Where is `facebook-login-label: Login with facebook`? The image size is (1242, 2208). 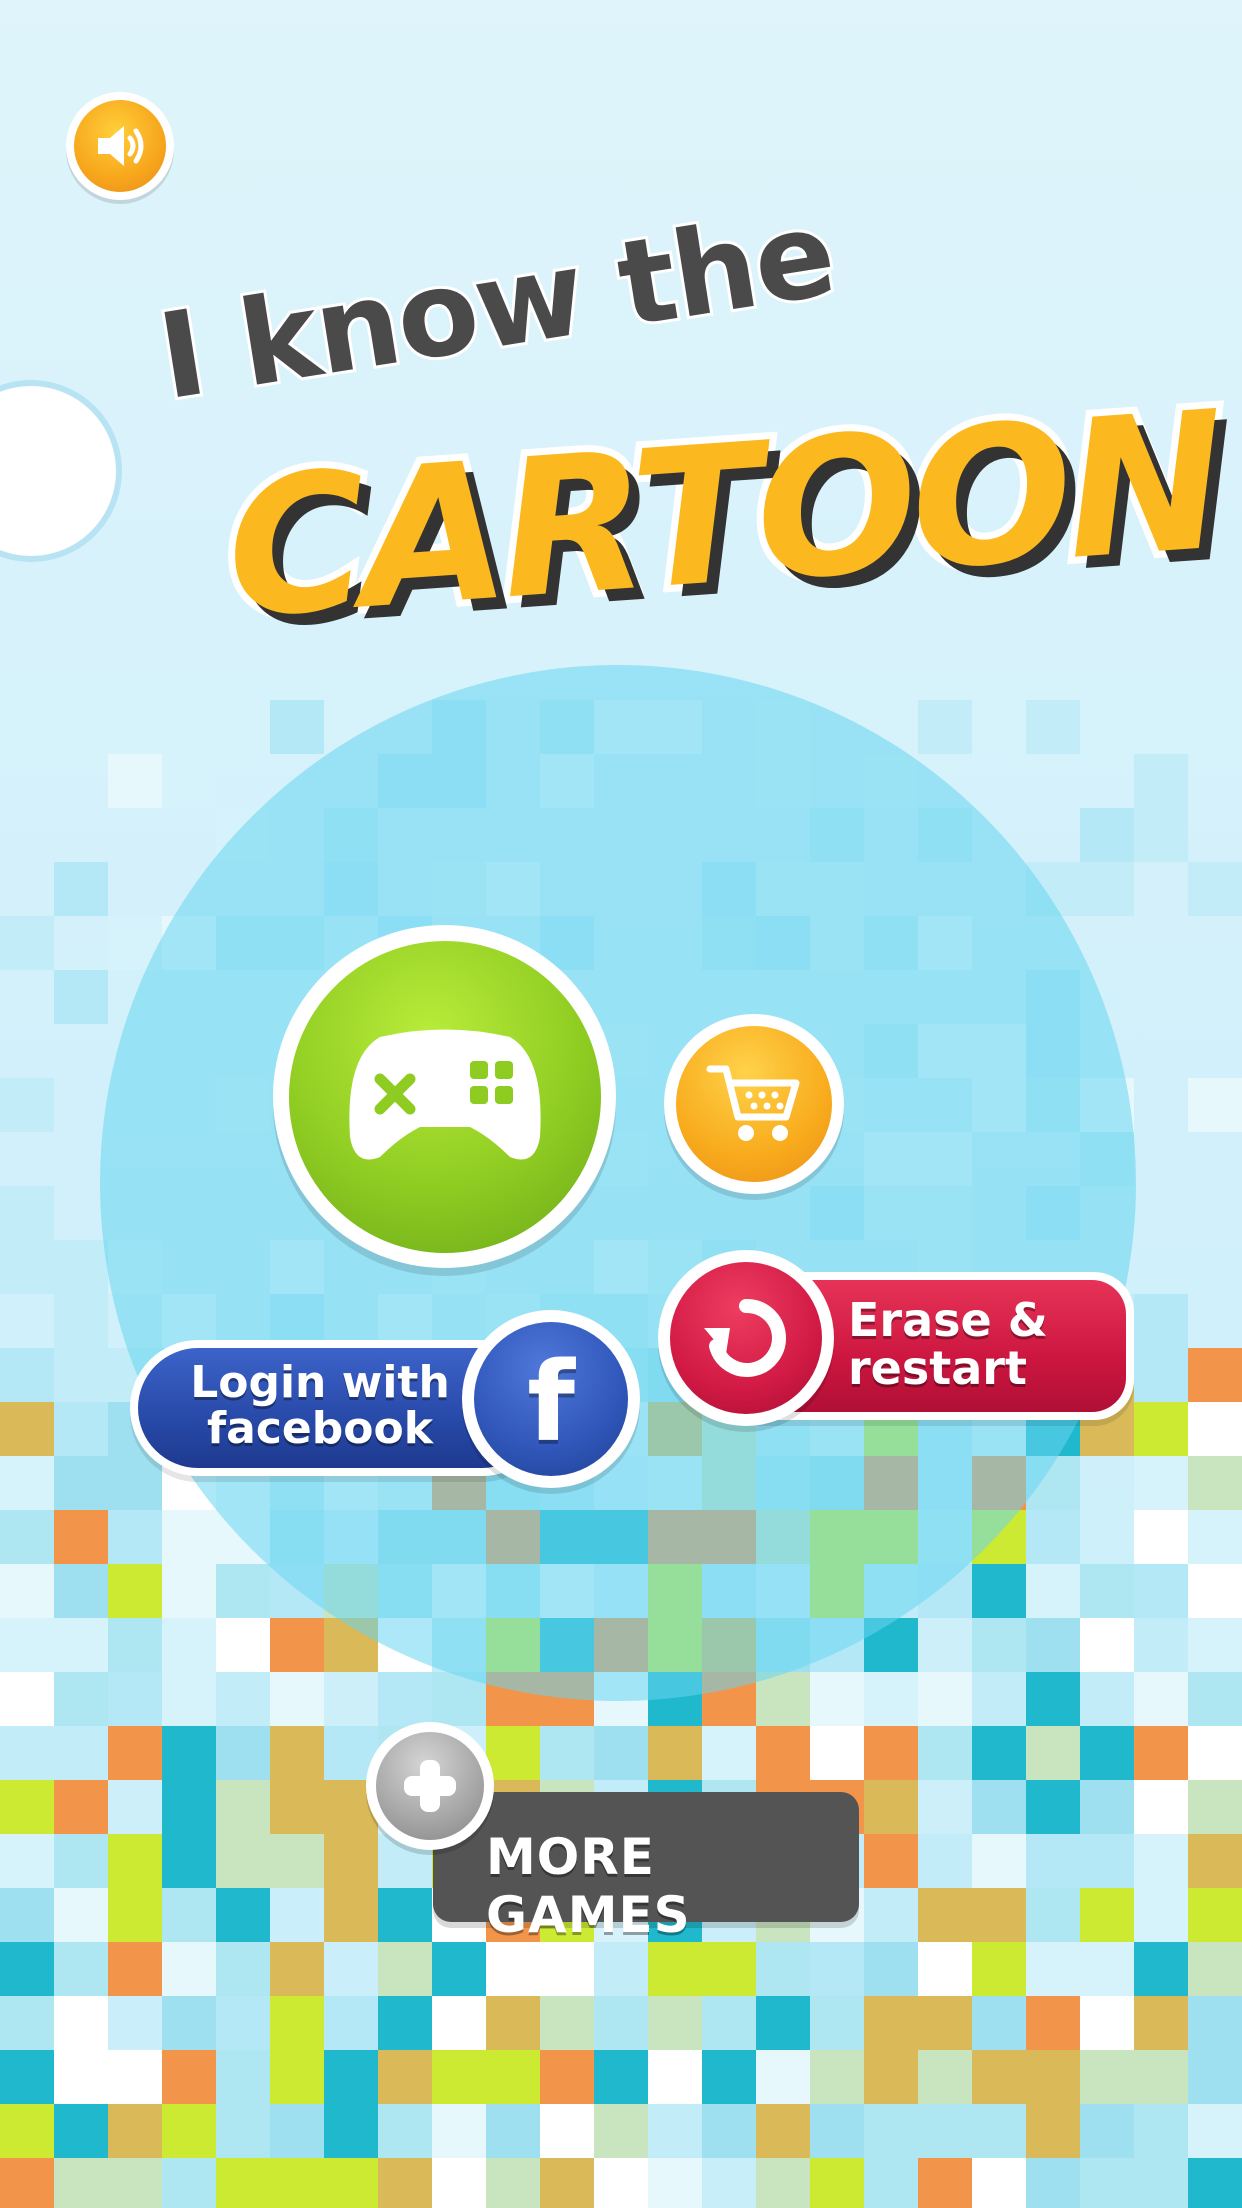 facebook-login-label: Login with facebook is located at coordinates (320, 1406).